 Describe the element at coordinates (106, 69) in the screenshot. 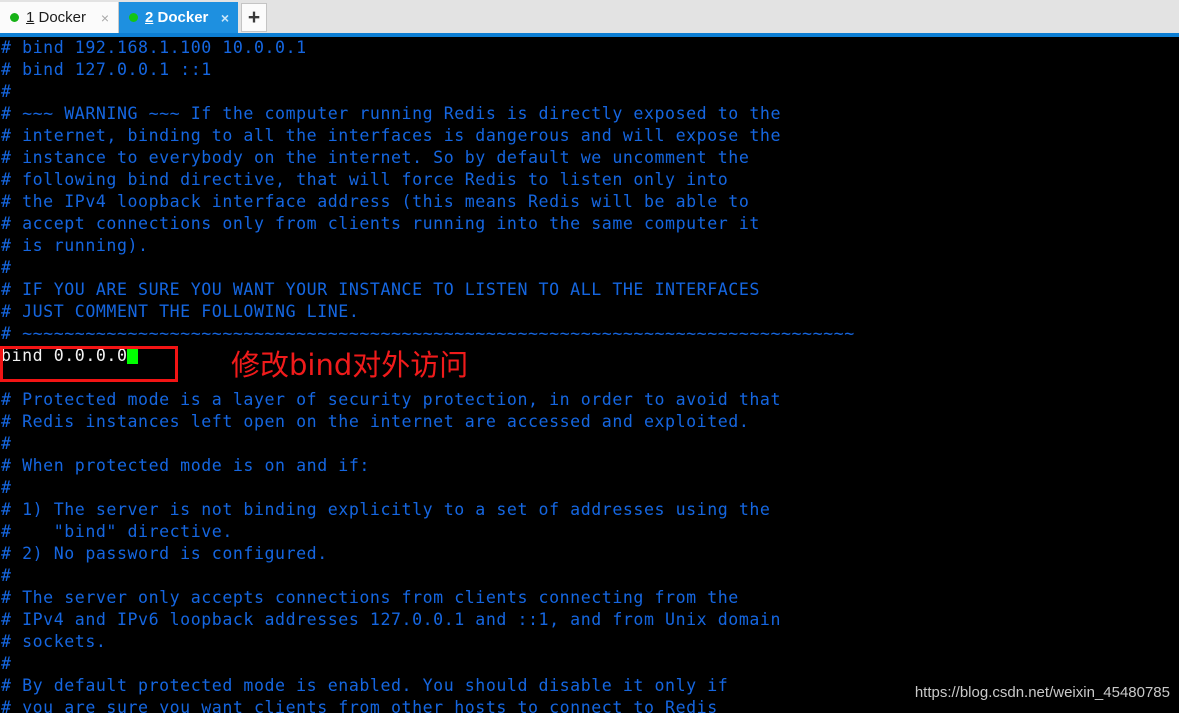

I see `terminal-line: # bind 127.0.0.1 ::1` at that location.